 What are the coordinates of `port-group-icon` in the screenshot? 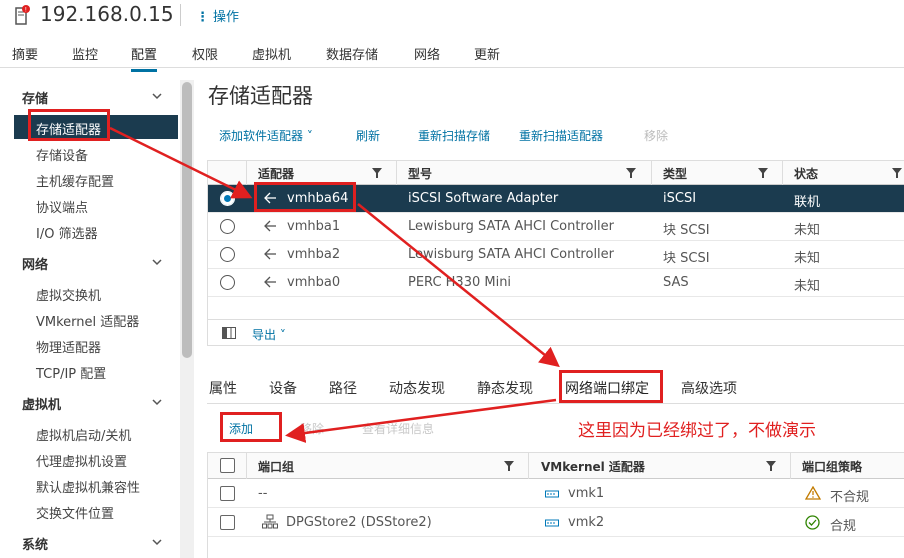 It's located at (270, 521).